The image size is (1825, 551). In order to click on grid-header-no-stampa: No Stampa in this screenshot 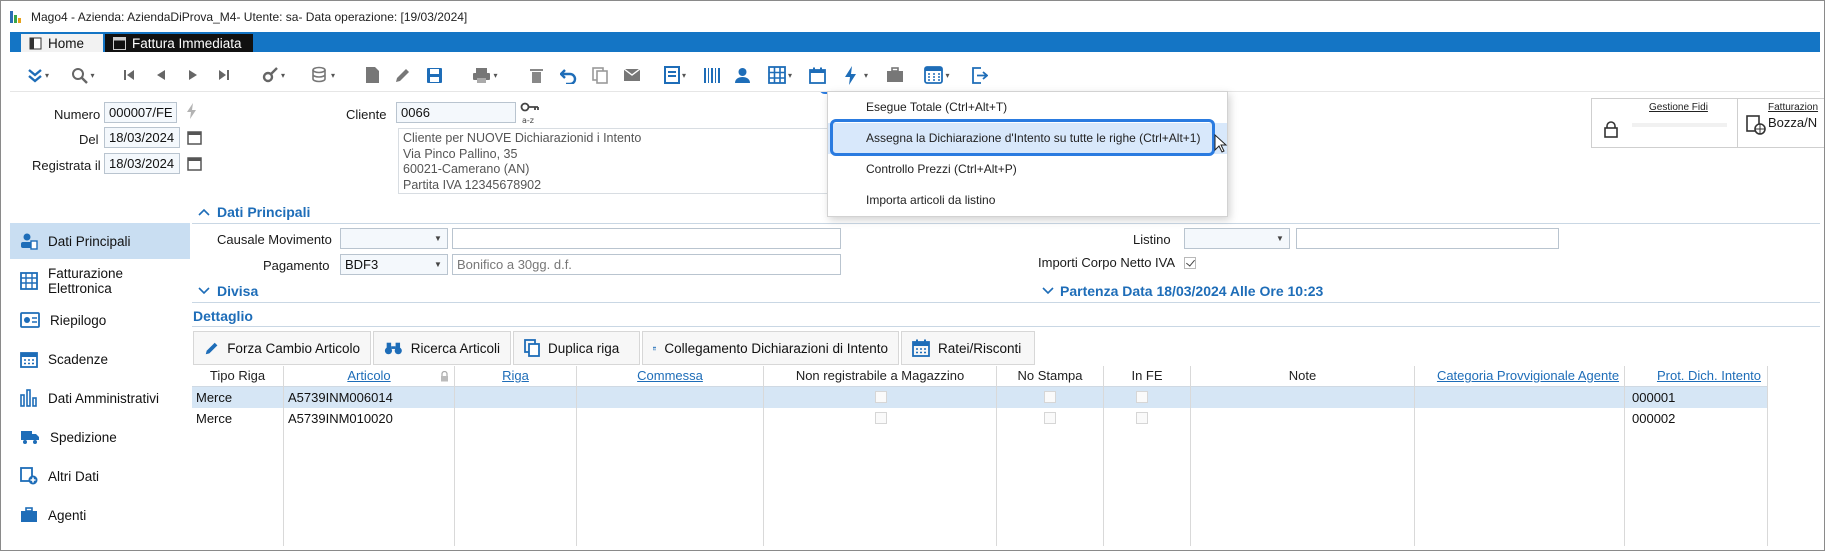, I will do `click(1050, 376)`.